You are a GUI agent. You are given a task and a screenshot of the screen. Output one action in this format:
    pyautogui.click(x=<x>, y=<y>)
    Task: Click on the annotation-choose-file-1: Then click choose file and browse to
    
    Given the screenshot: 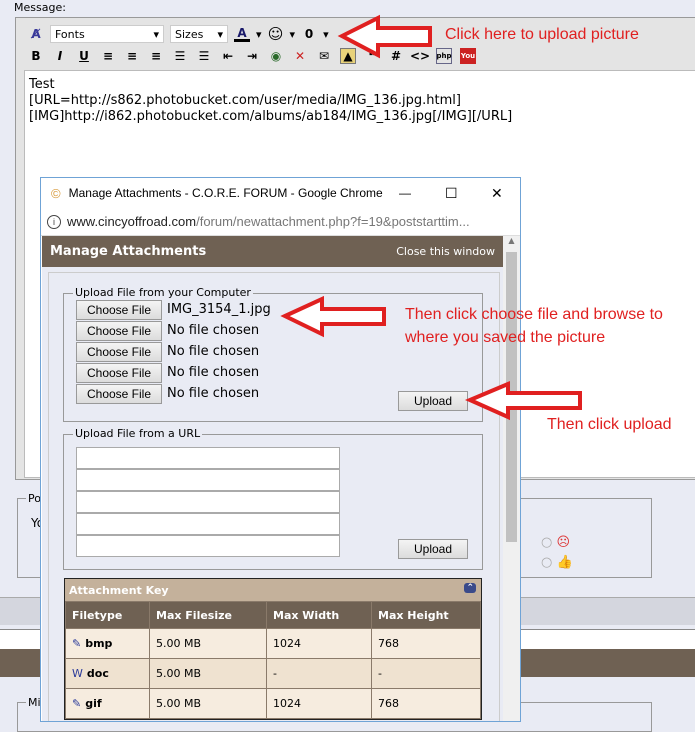 What is the action you would take?
    pyautogui.click(x=534, y=314)
    